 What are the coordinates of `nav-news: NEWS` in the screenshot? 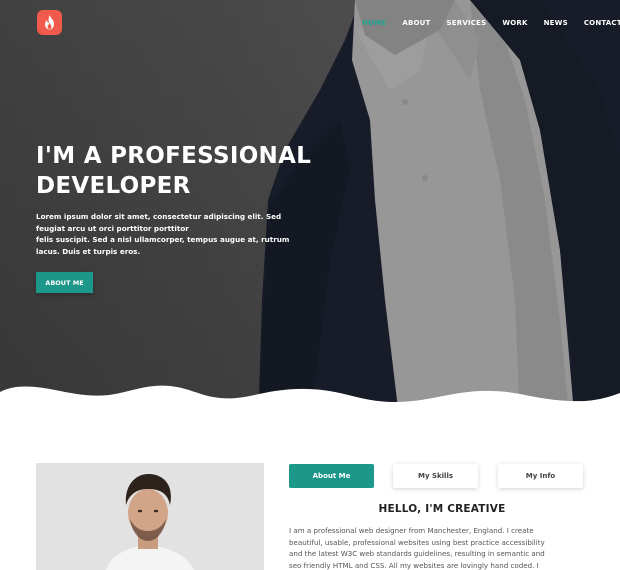 It's located at (556, 23).